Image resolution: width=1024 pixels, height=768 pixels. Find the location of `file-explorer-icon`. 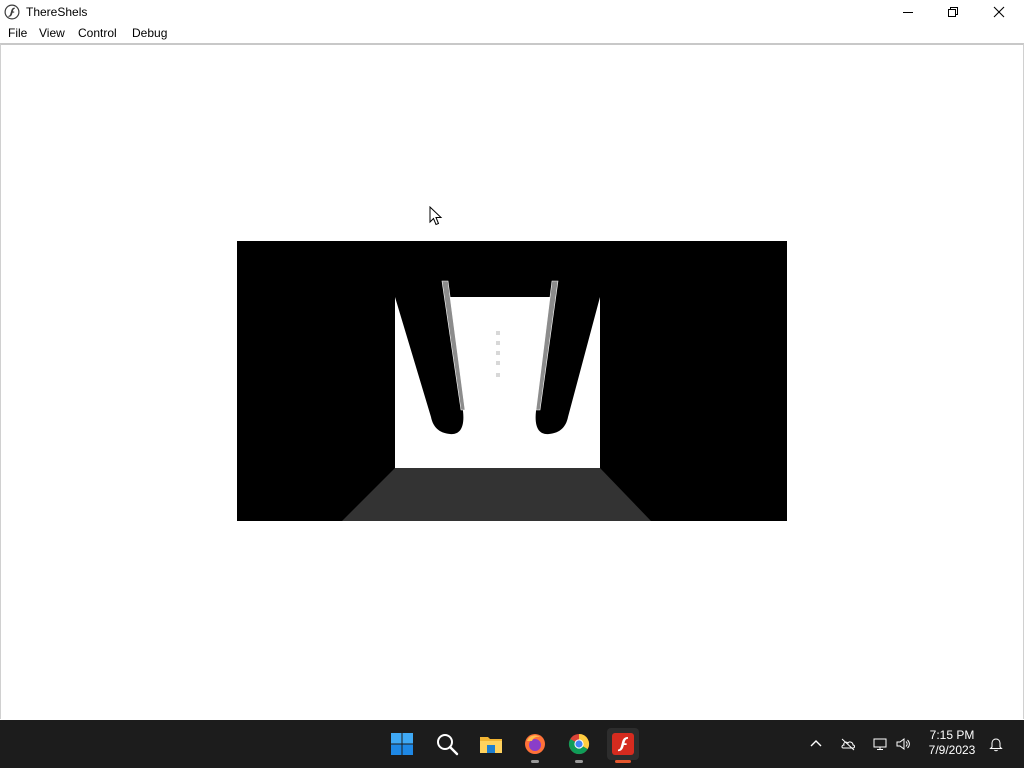

file-explorer-icon is located at coordinates (491, 745).